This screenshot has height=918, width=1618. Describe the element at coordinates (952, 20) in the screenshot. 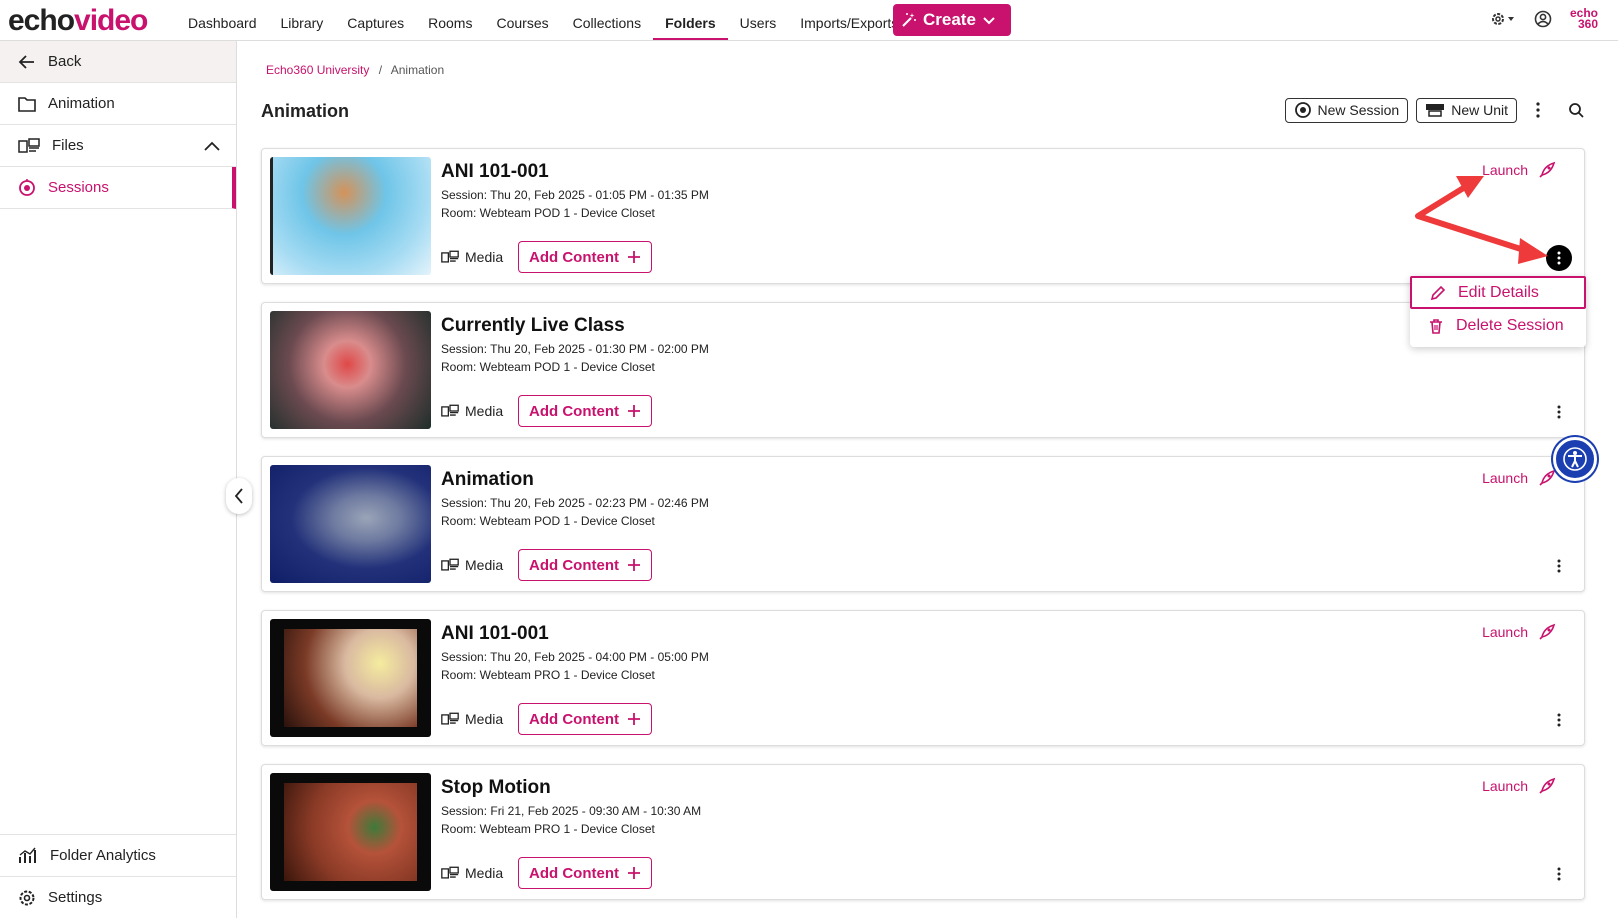

I see `create-button: Create` at that location.